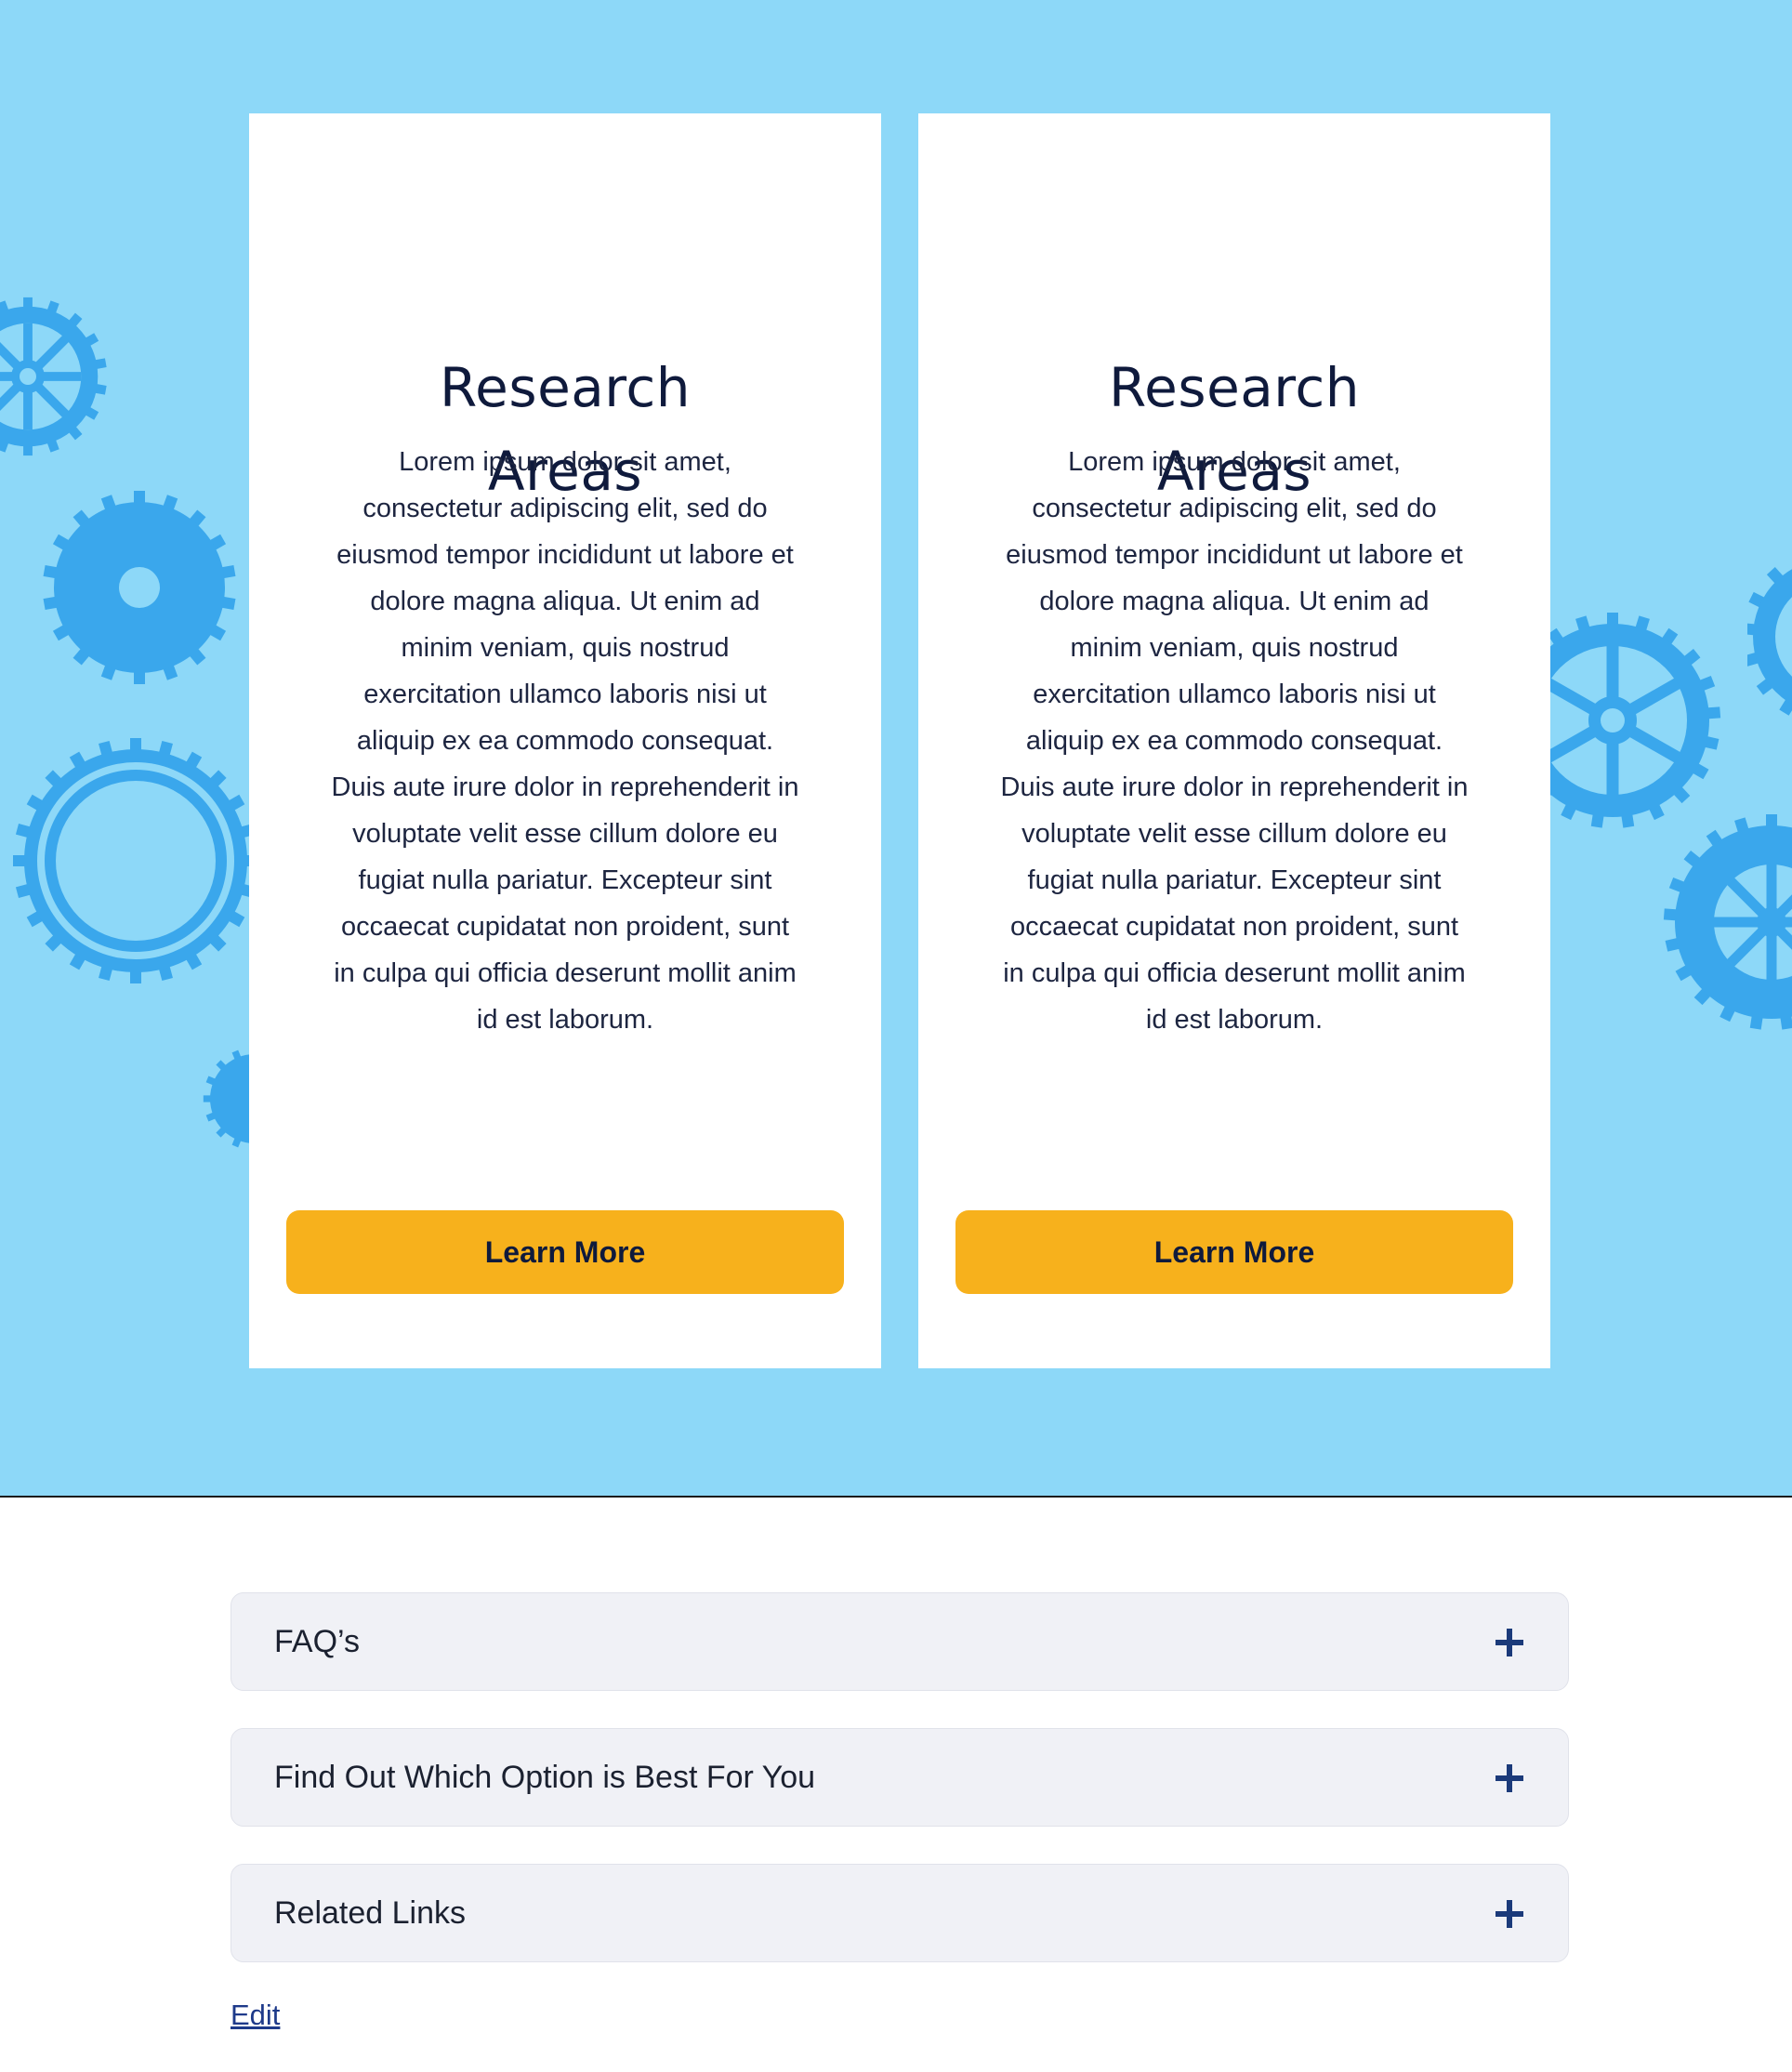 Image resolution: width=1792 pixels, height=2072 pixels. I want to click on accordion-find-option: Find Out Which Option is Best For You, so click(900, 1777).